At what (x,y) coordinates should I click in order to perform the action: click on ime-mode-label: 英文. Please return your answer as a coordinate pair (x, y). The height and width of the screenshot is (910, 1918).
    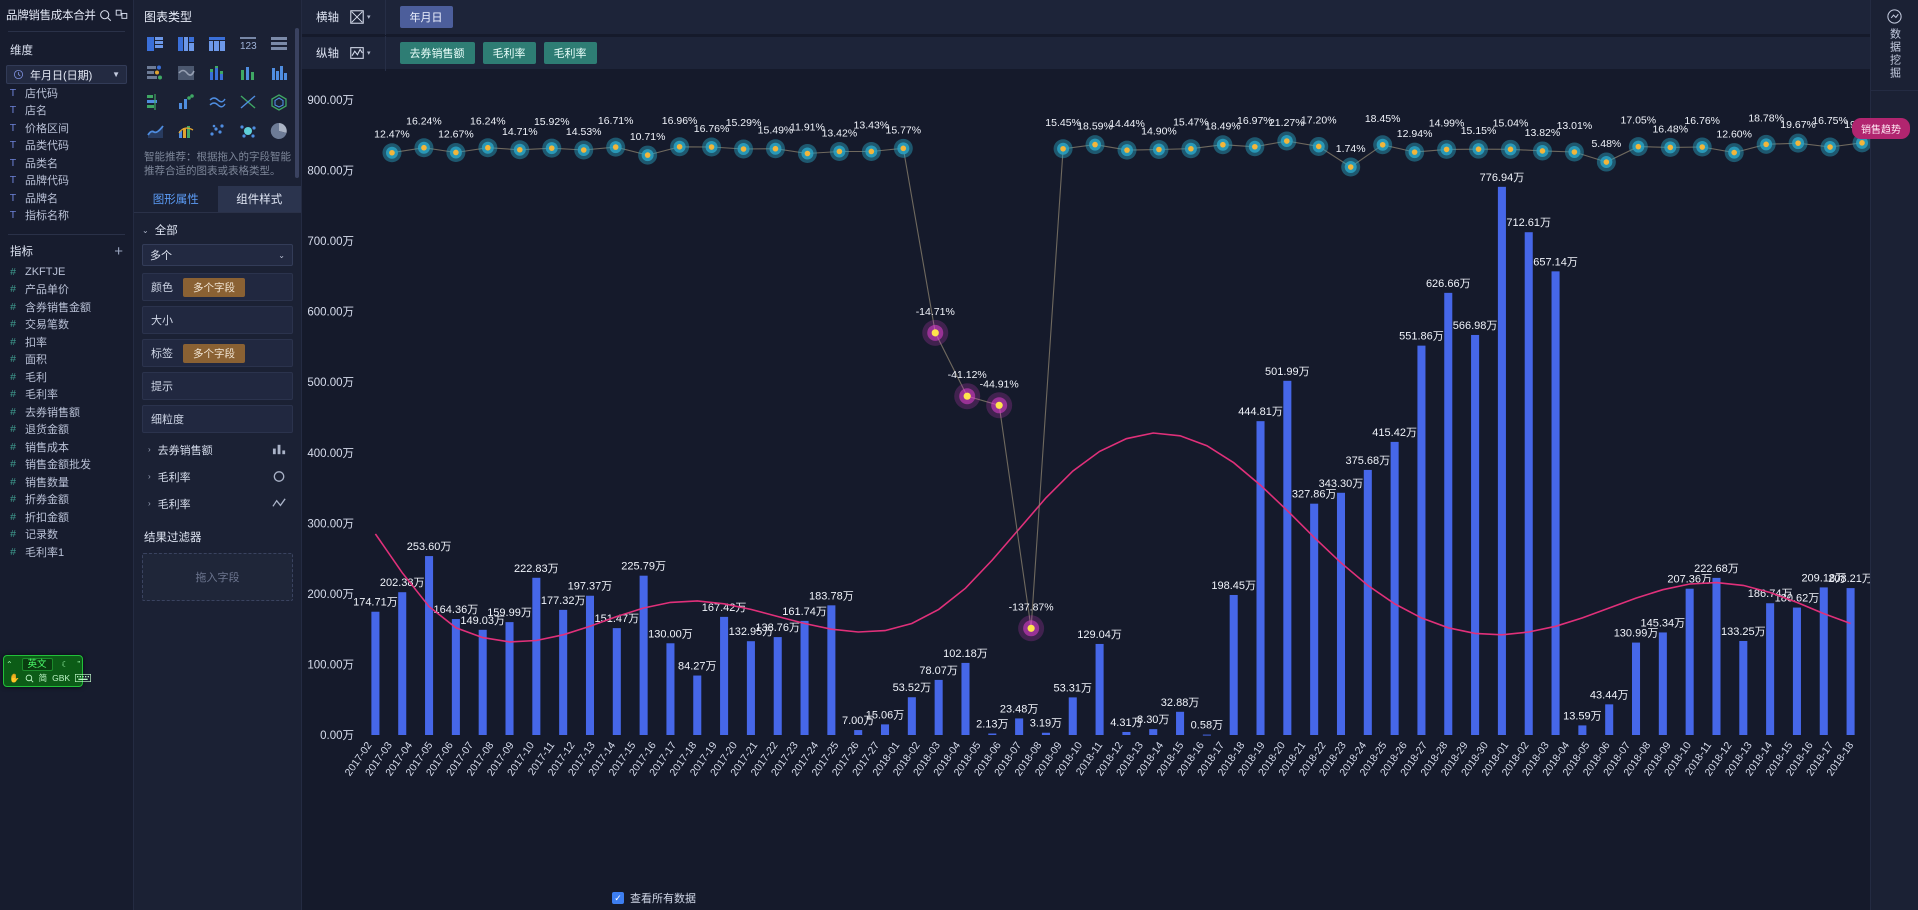
    Looking at the image, I should click on (37, 664).